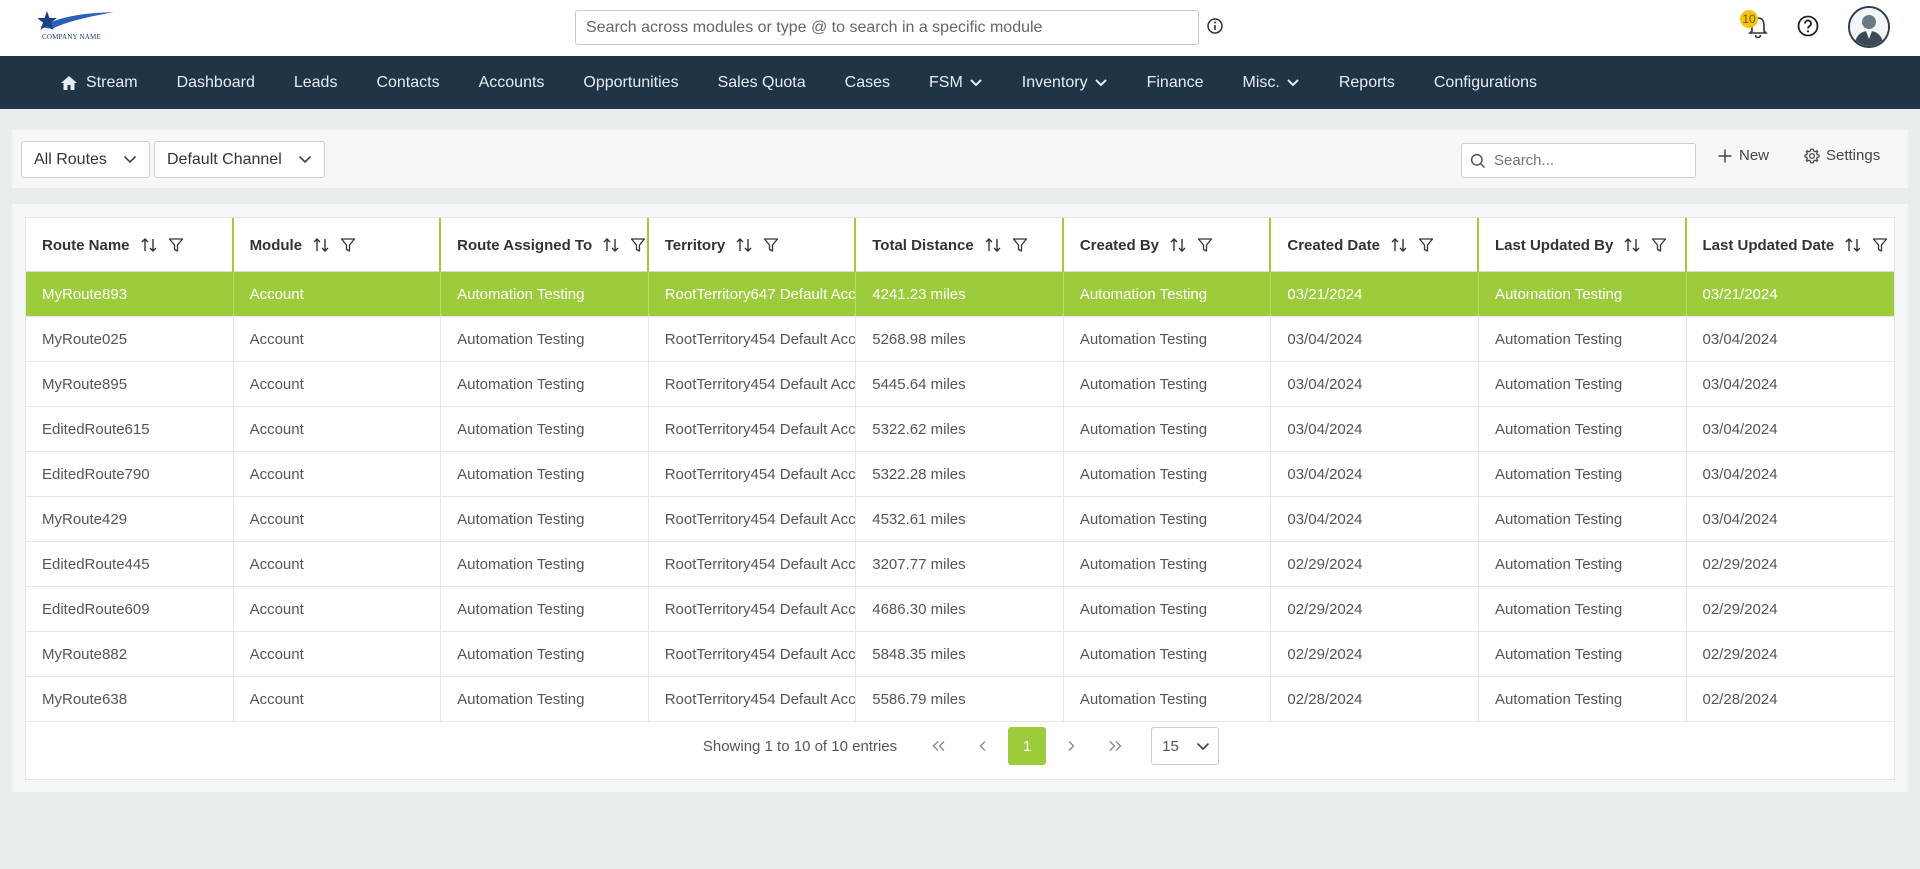  I want to click on help-icon, so click(1808, 26).